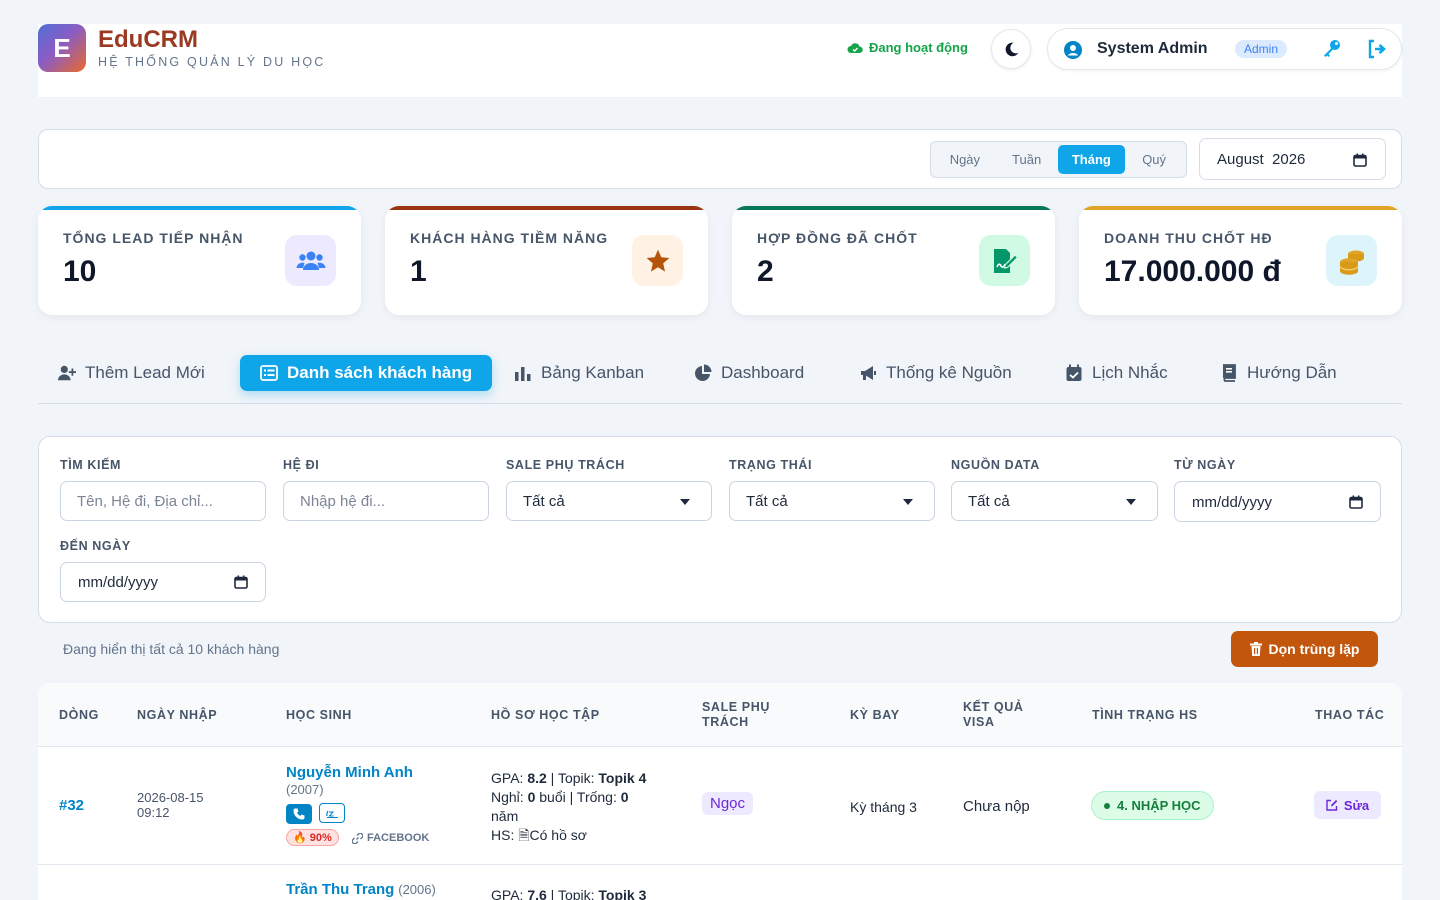 This screenshot has width=1440, height=900. Describe the element at coordinates (507, 778) in the screenshot. I see `gpa-label: GPA:` at that location.